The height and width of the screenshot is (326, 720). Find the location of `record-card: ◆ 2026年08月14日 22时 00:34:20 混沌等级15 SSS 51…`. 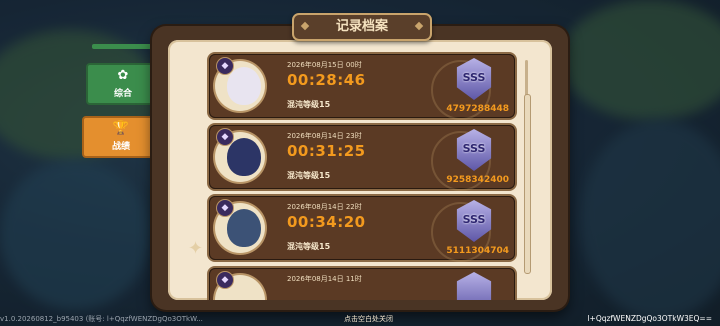

record-card: ◆ 2026年08月14日 22时 00:34:20 混沌等级15 SSS 51… is located at coordinates (362, 229).